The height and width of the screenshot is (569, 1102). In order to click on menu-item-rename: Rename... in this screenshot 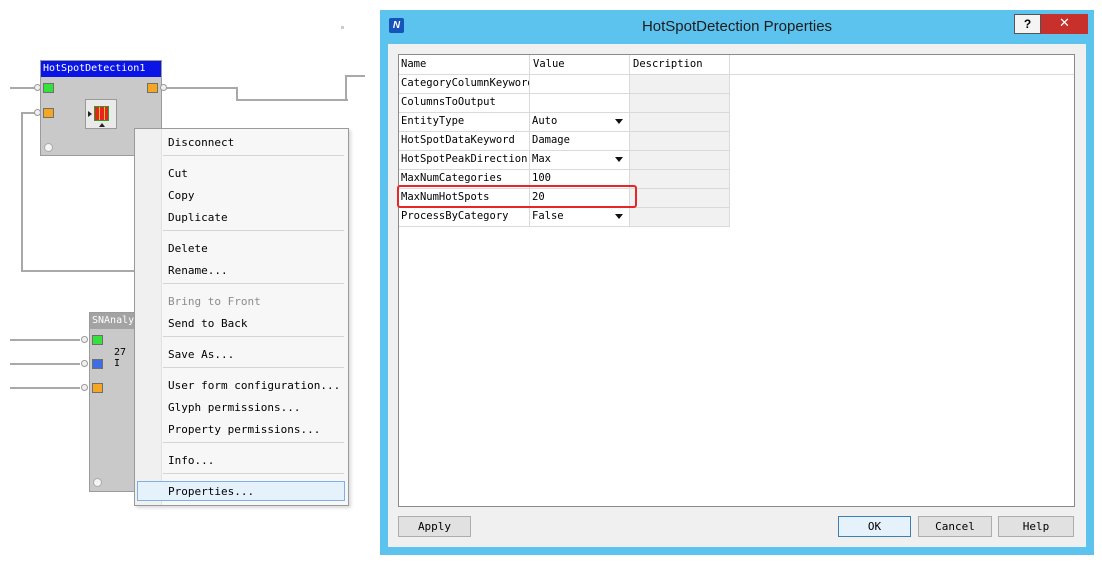, I will do `click(198, 271)`.